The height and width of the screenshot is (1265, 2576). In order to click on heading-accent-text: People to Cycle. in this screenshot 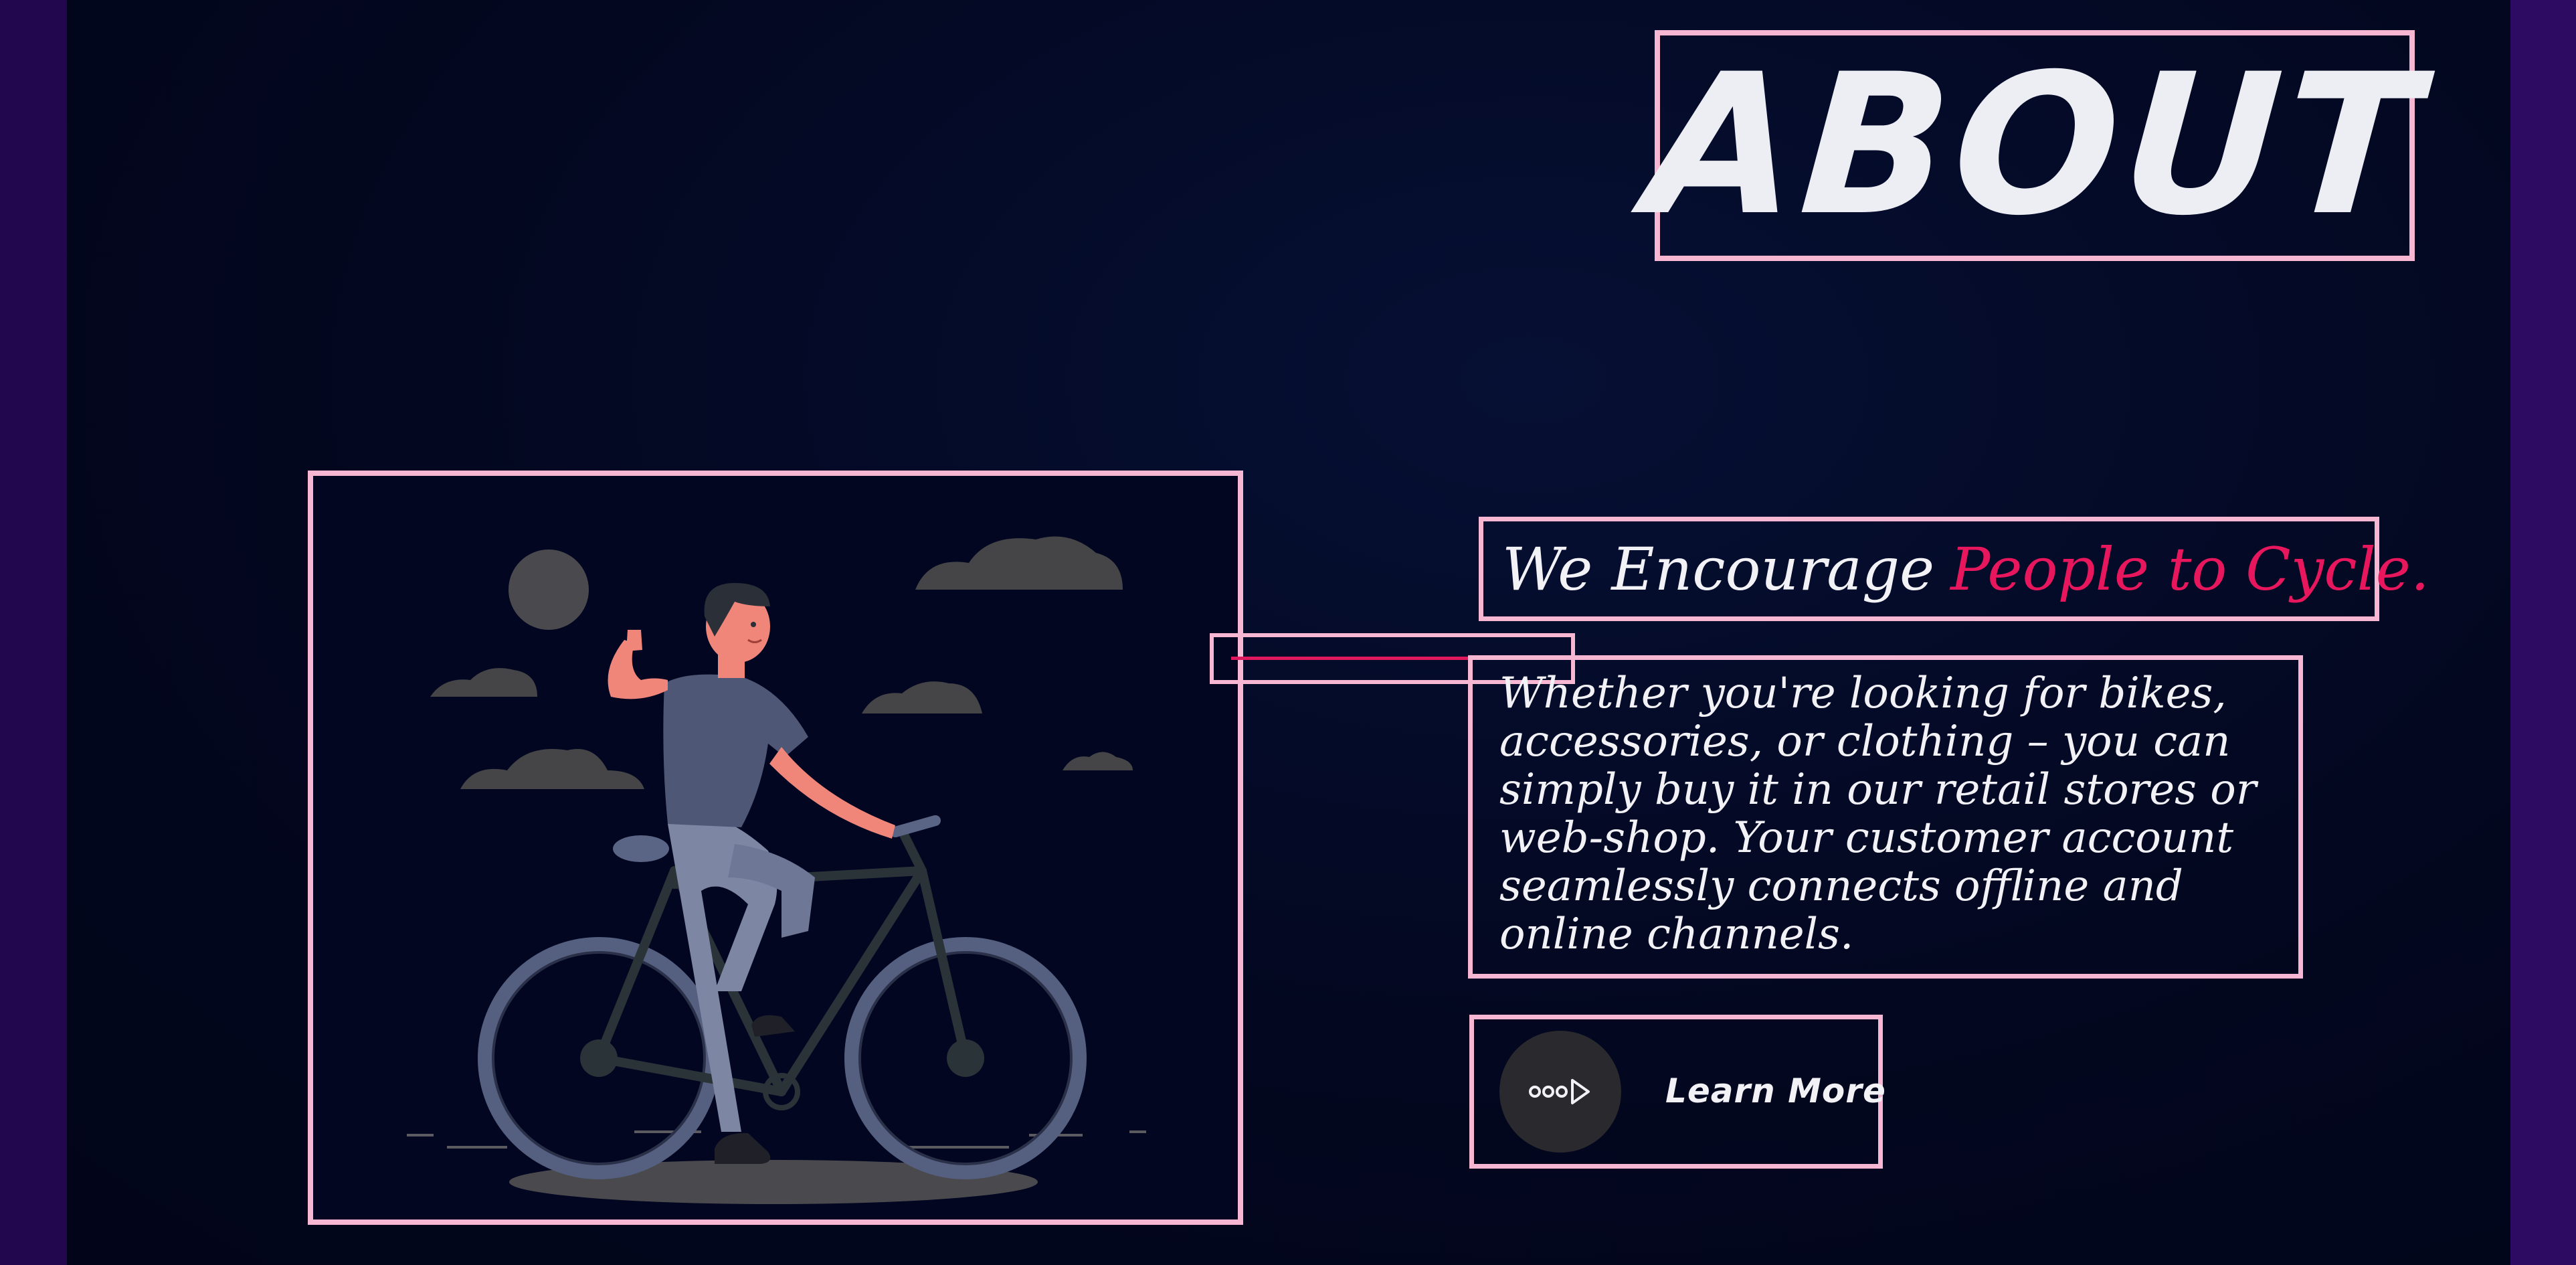, I will do `click(2189, 569)`.